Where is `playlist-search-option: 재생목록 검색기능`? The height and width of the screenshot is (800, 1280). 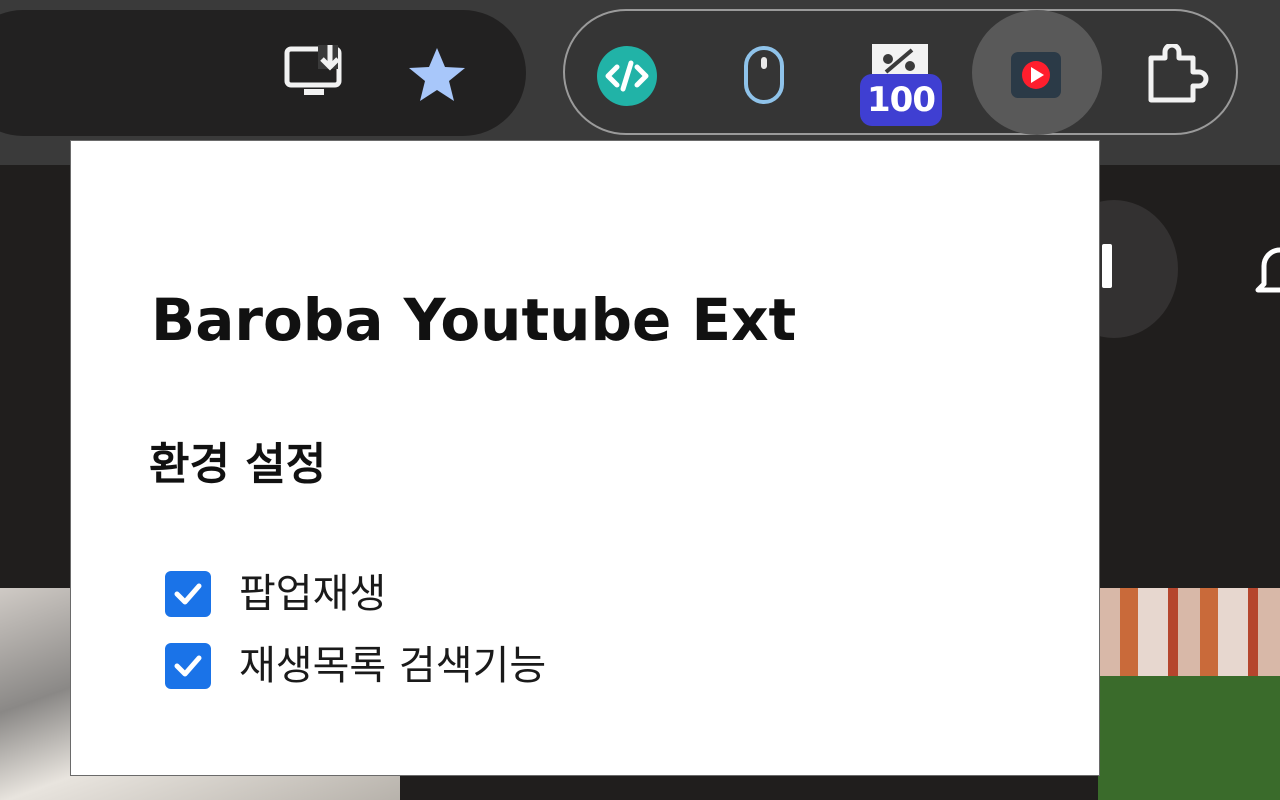 playlist-search-option: 재생목록 검색기능 is located at coordinates (355, 666).